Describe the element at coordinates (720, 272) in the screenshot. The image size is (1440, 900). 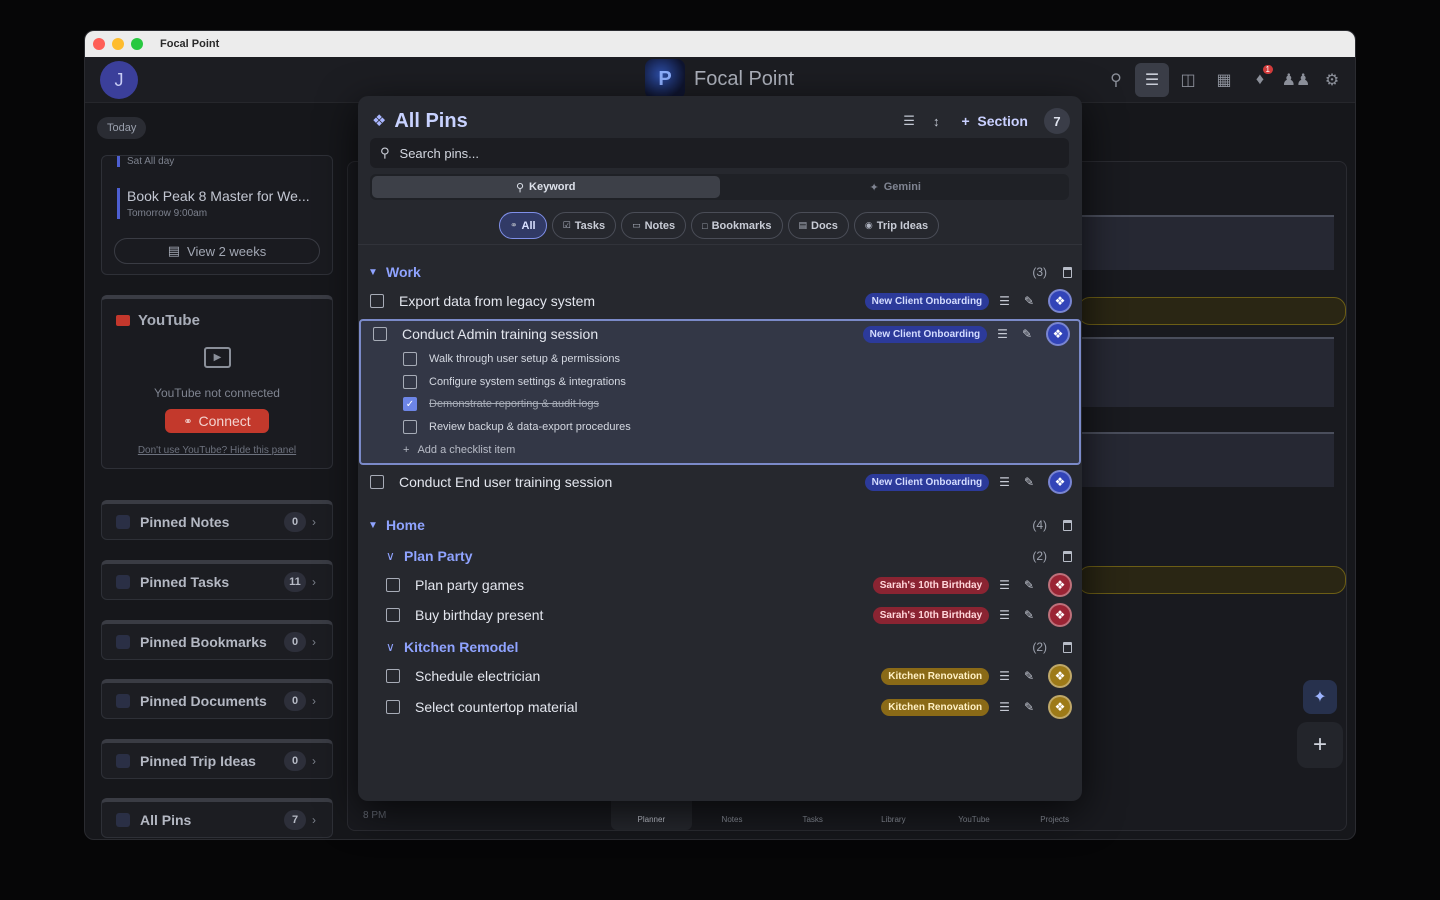
I see `section-header-work: ▼ Work (3)` at that location.